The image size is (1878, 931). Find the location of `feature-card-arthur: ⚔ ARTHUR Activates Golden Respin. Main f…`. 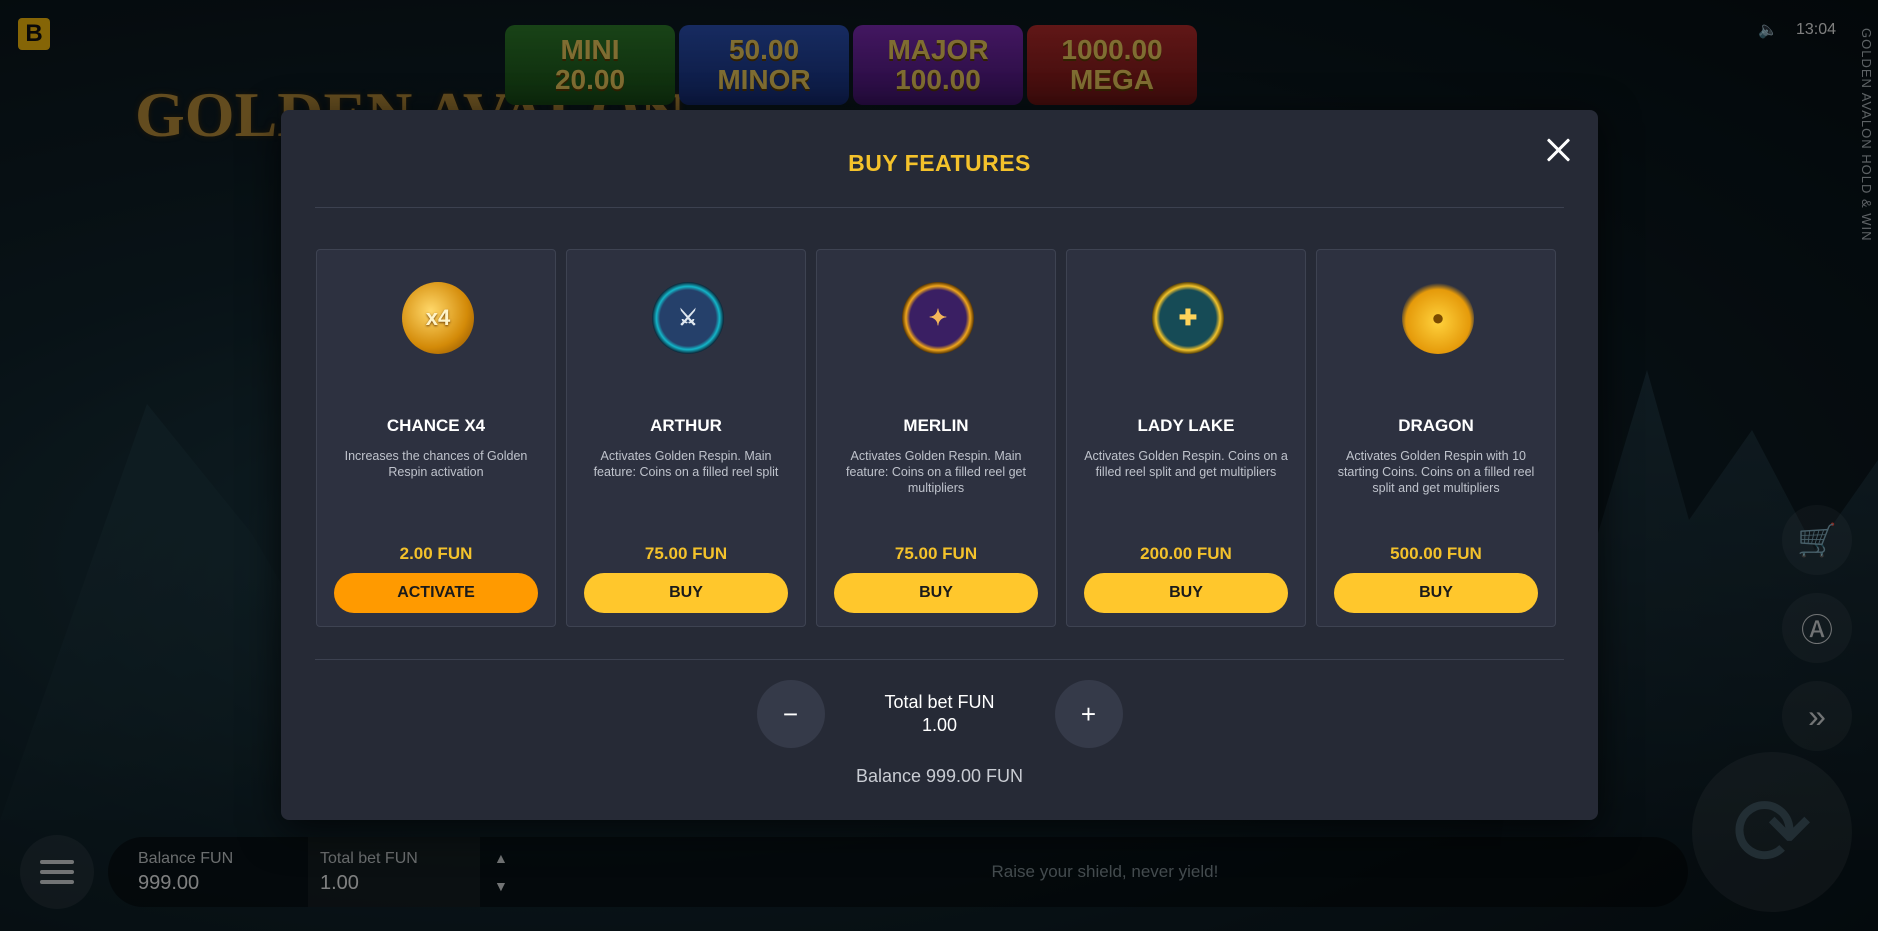

feature-card-arthur: ⚔ ARTHUR Activates Golden Respin. Main f… is located at coordinates (686, 438).